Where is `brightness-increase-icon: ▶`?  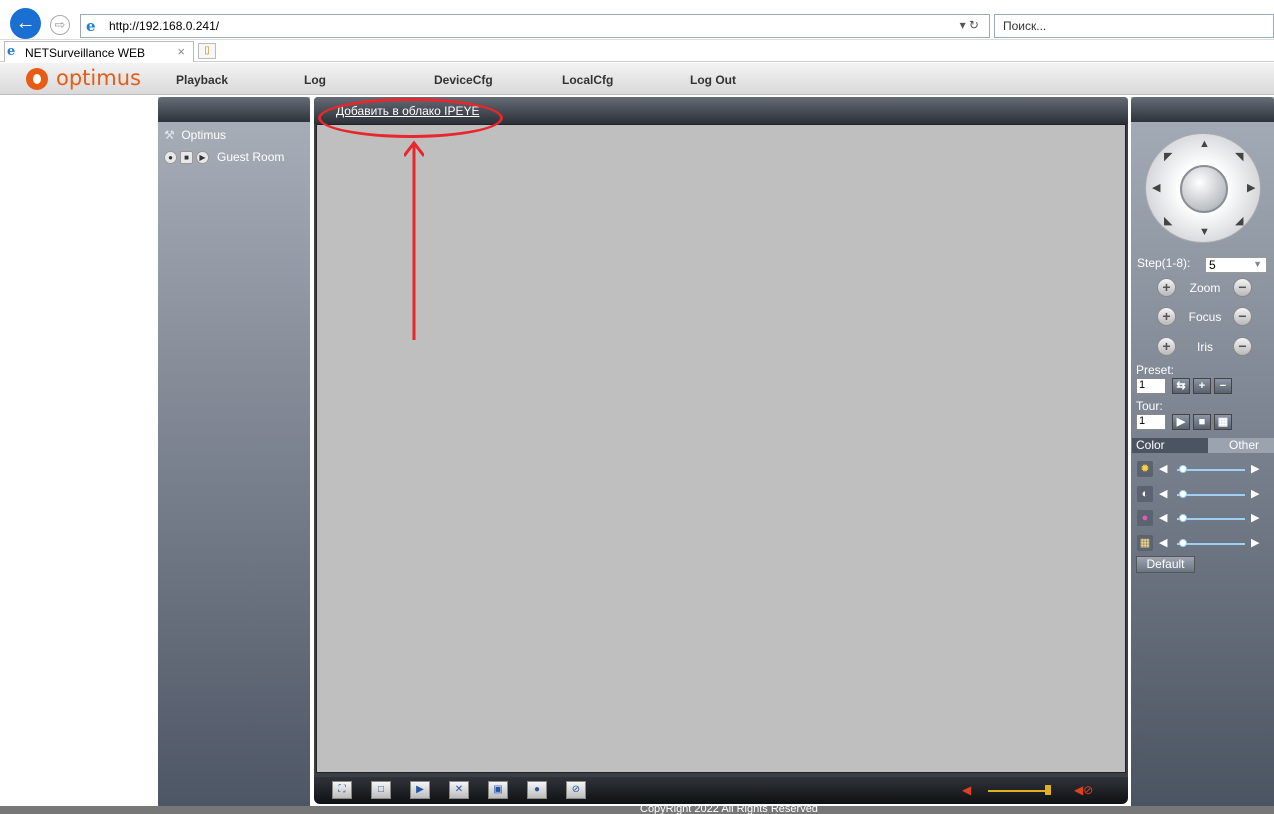
brightness-increase-icon: ▶ is located at coordinates (1255, 468).